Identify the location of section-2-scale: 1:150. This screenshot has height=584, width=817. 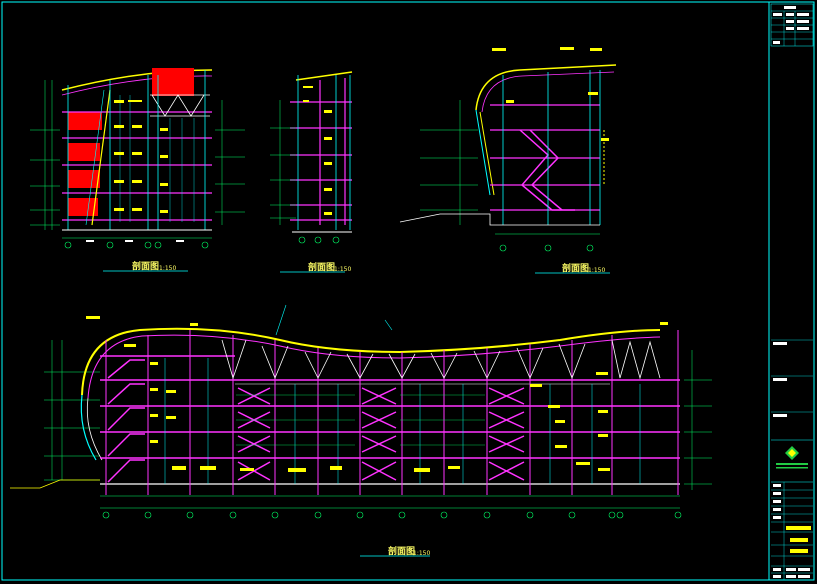
(342, 269).